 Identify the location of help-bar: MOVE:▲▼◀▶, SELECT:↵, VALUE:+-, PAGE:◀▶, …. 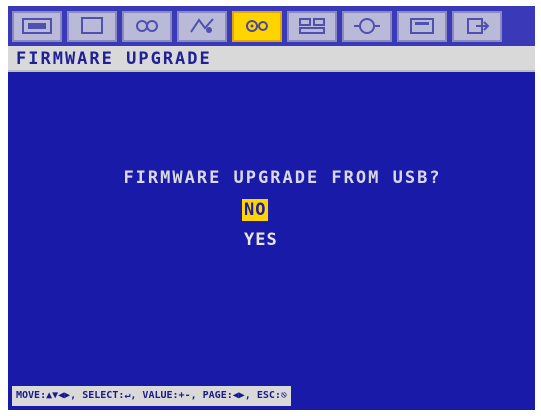
(271, 396).